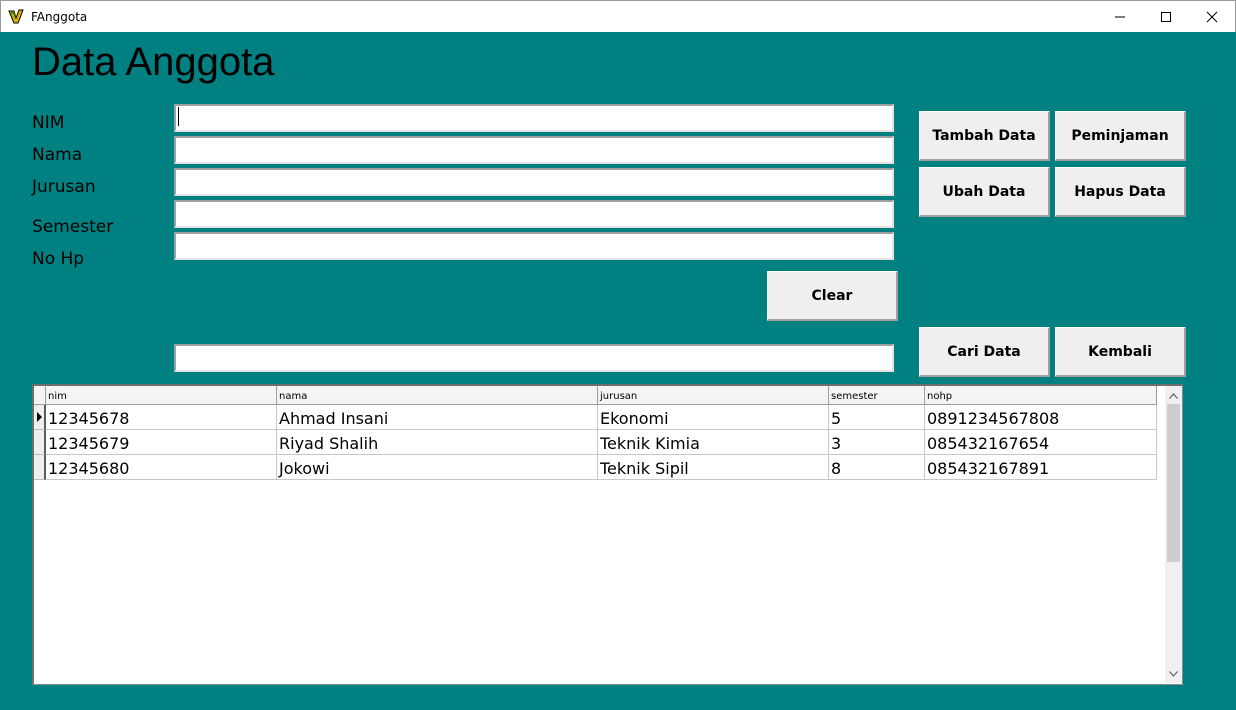 The height and width of the screenshot is (710, 1236). I want to click on cell-jurusan: Ekonomi, so click(713, 417).